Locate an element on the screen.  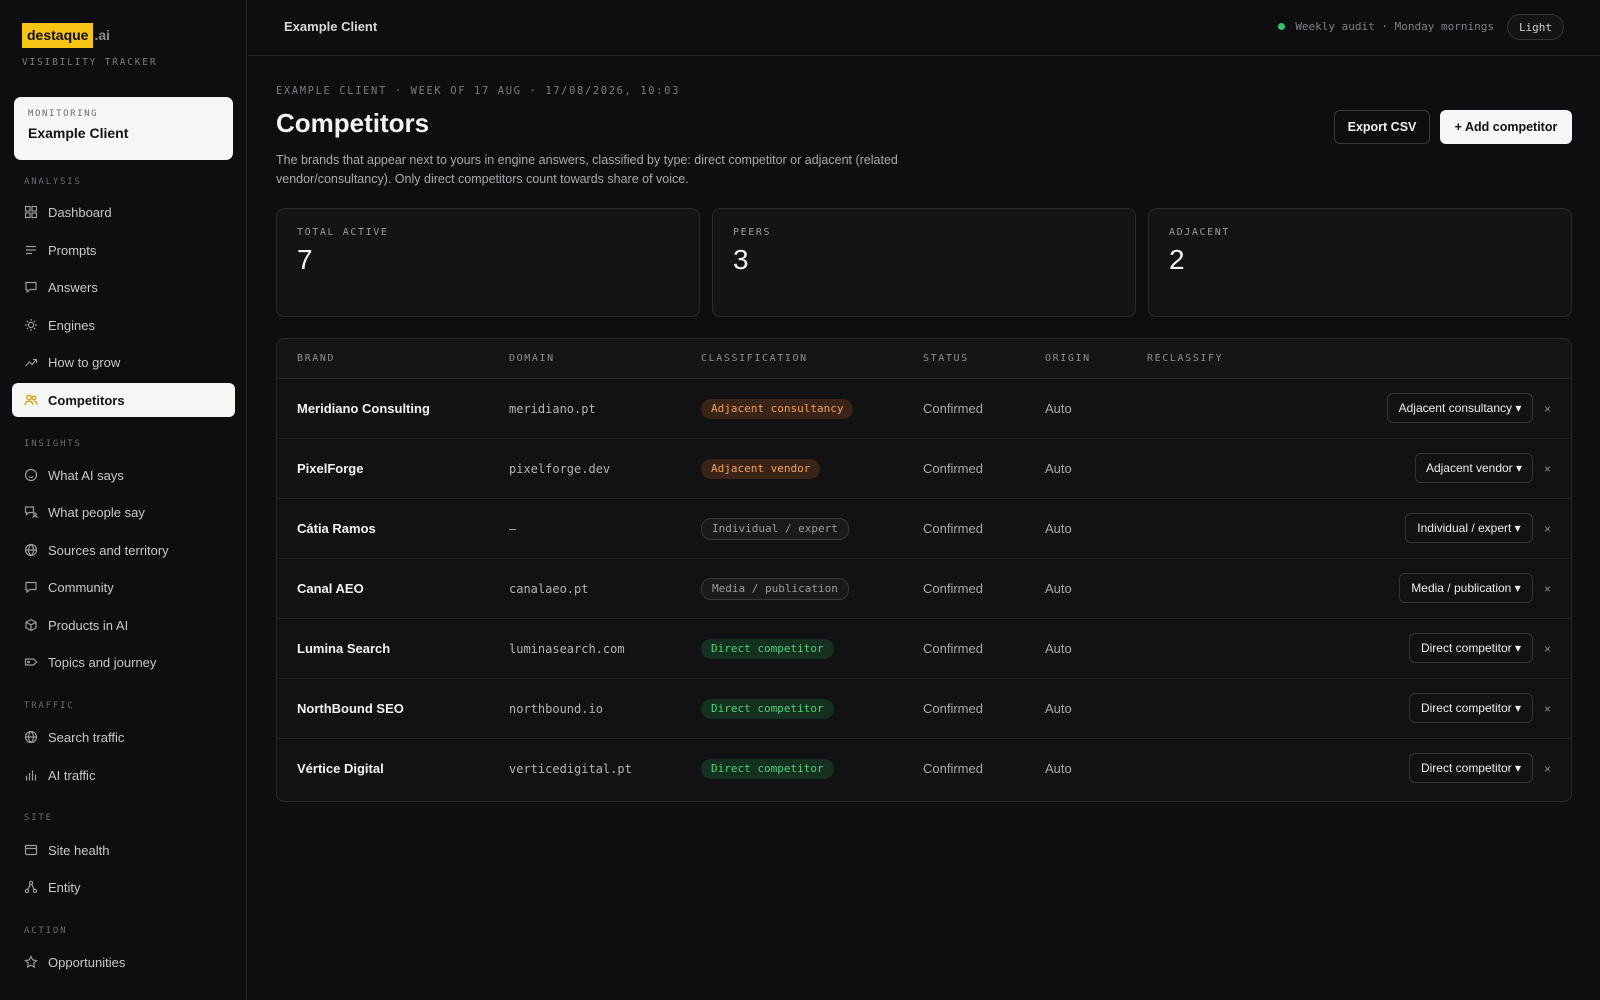
brand-name: NorthBound SEO is located at coordinates (350, 708).